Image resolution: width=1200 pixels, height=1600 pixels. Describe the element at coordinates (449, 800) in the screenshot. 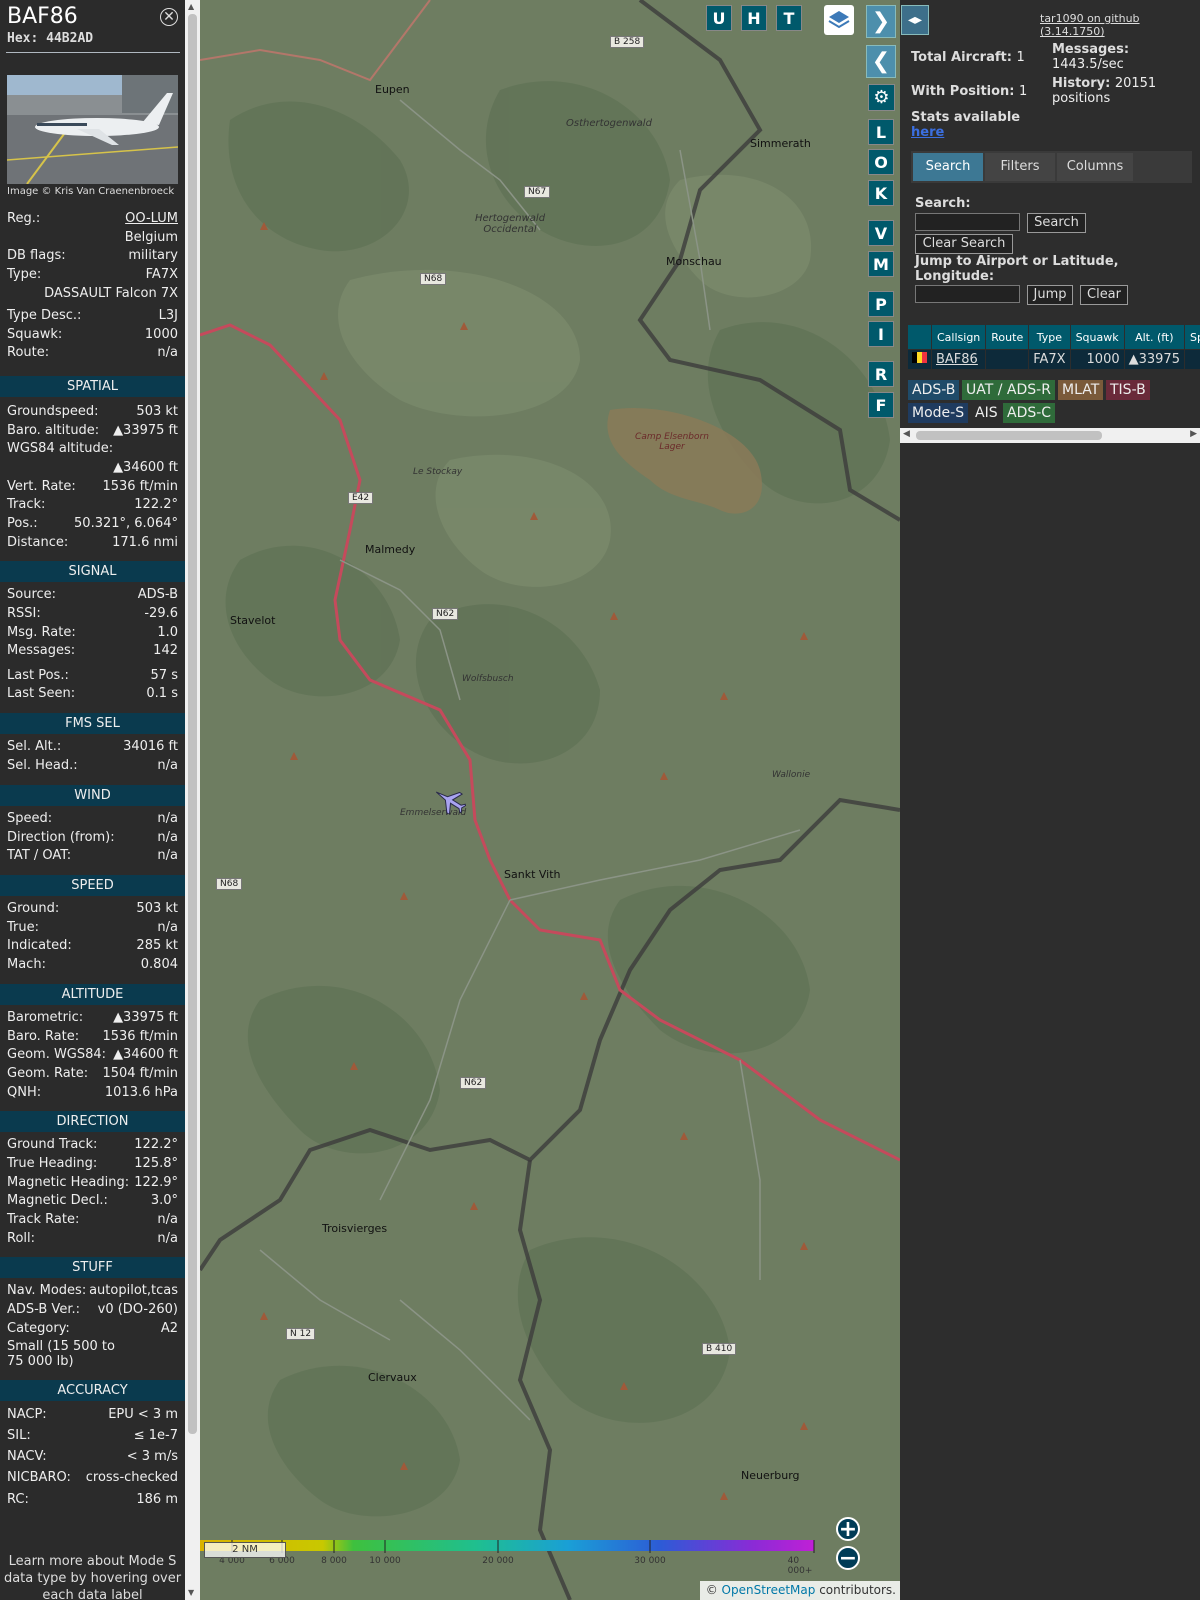

I see `aircraft-marker-icon` at that location.